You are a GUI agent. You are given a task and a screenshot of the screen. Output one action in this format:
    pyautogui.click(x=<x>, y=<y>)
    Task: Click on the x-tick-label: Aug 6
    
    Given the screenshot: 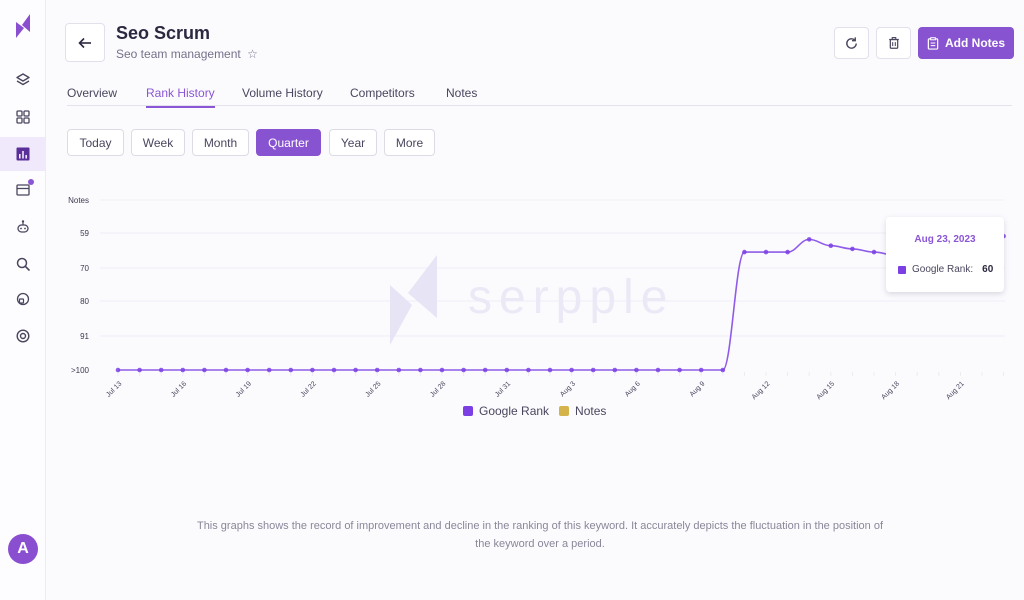 What is the action you would take?
    pyautogui.click(x=633, y=389)
    